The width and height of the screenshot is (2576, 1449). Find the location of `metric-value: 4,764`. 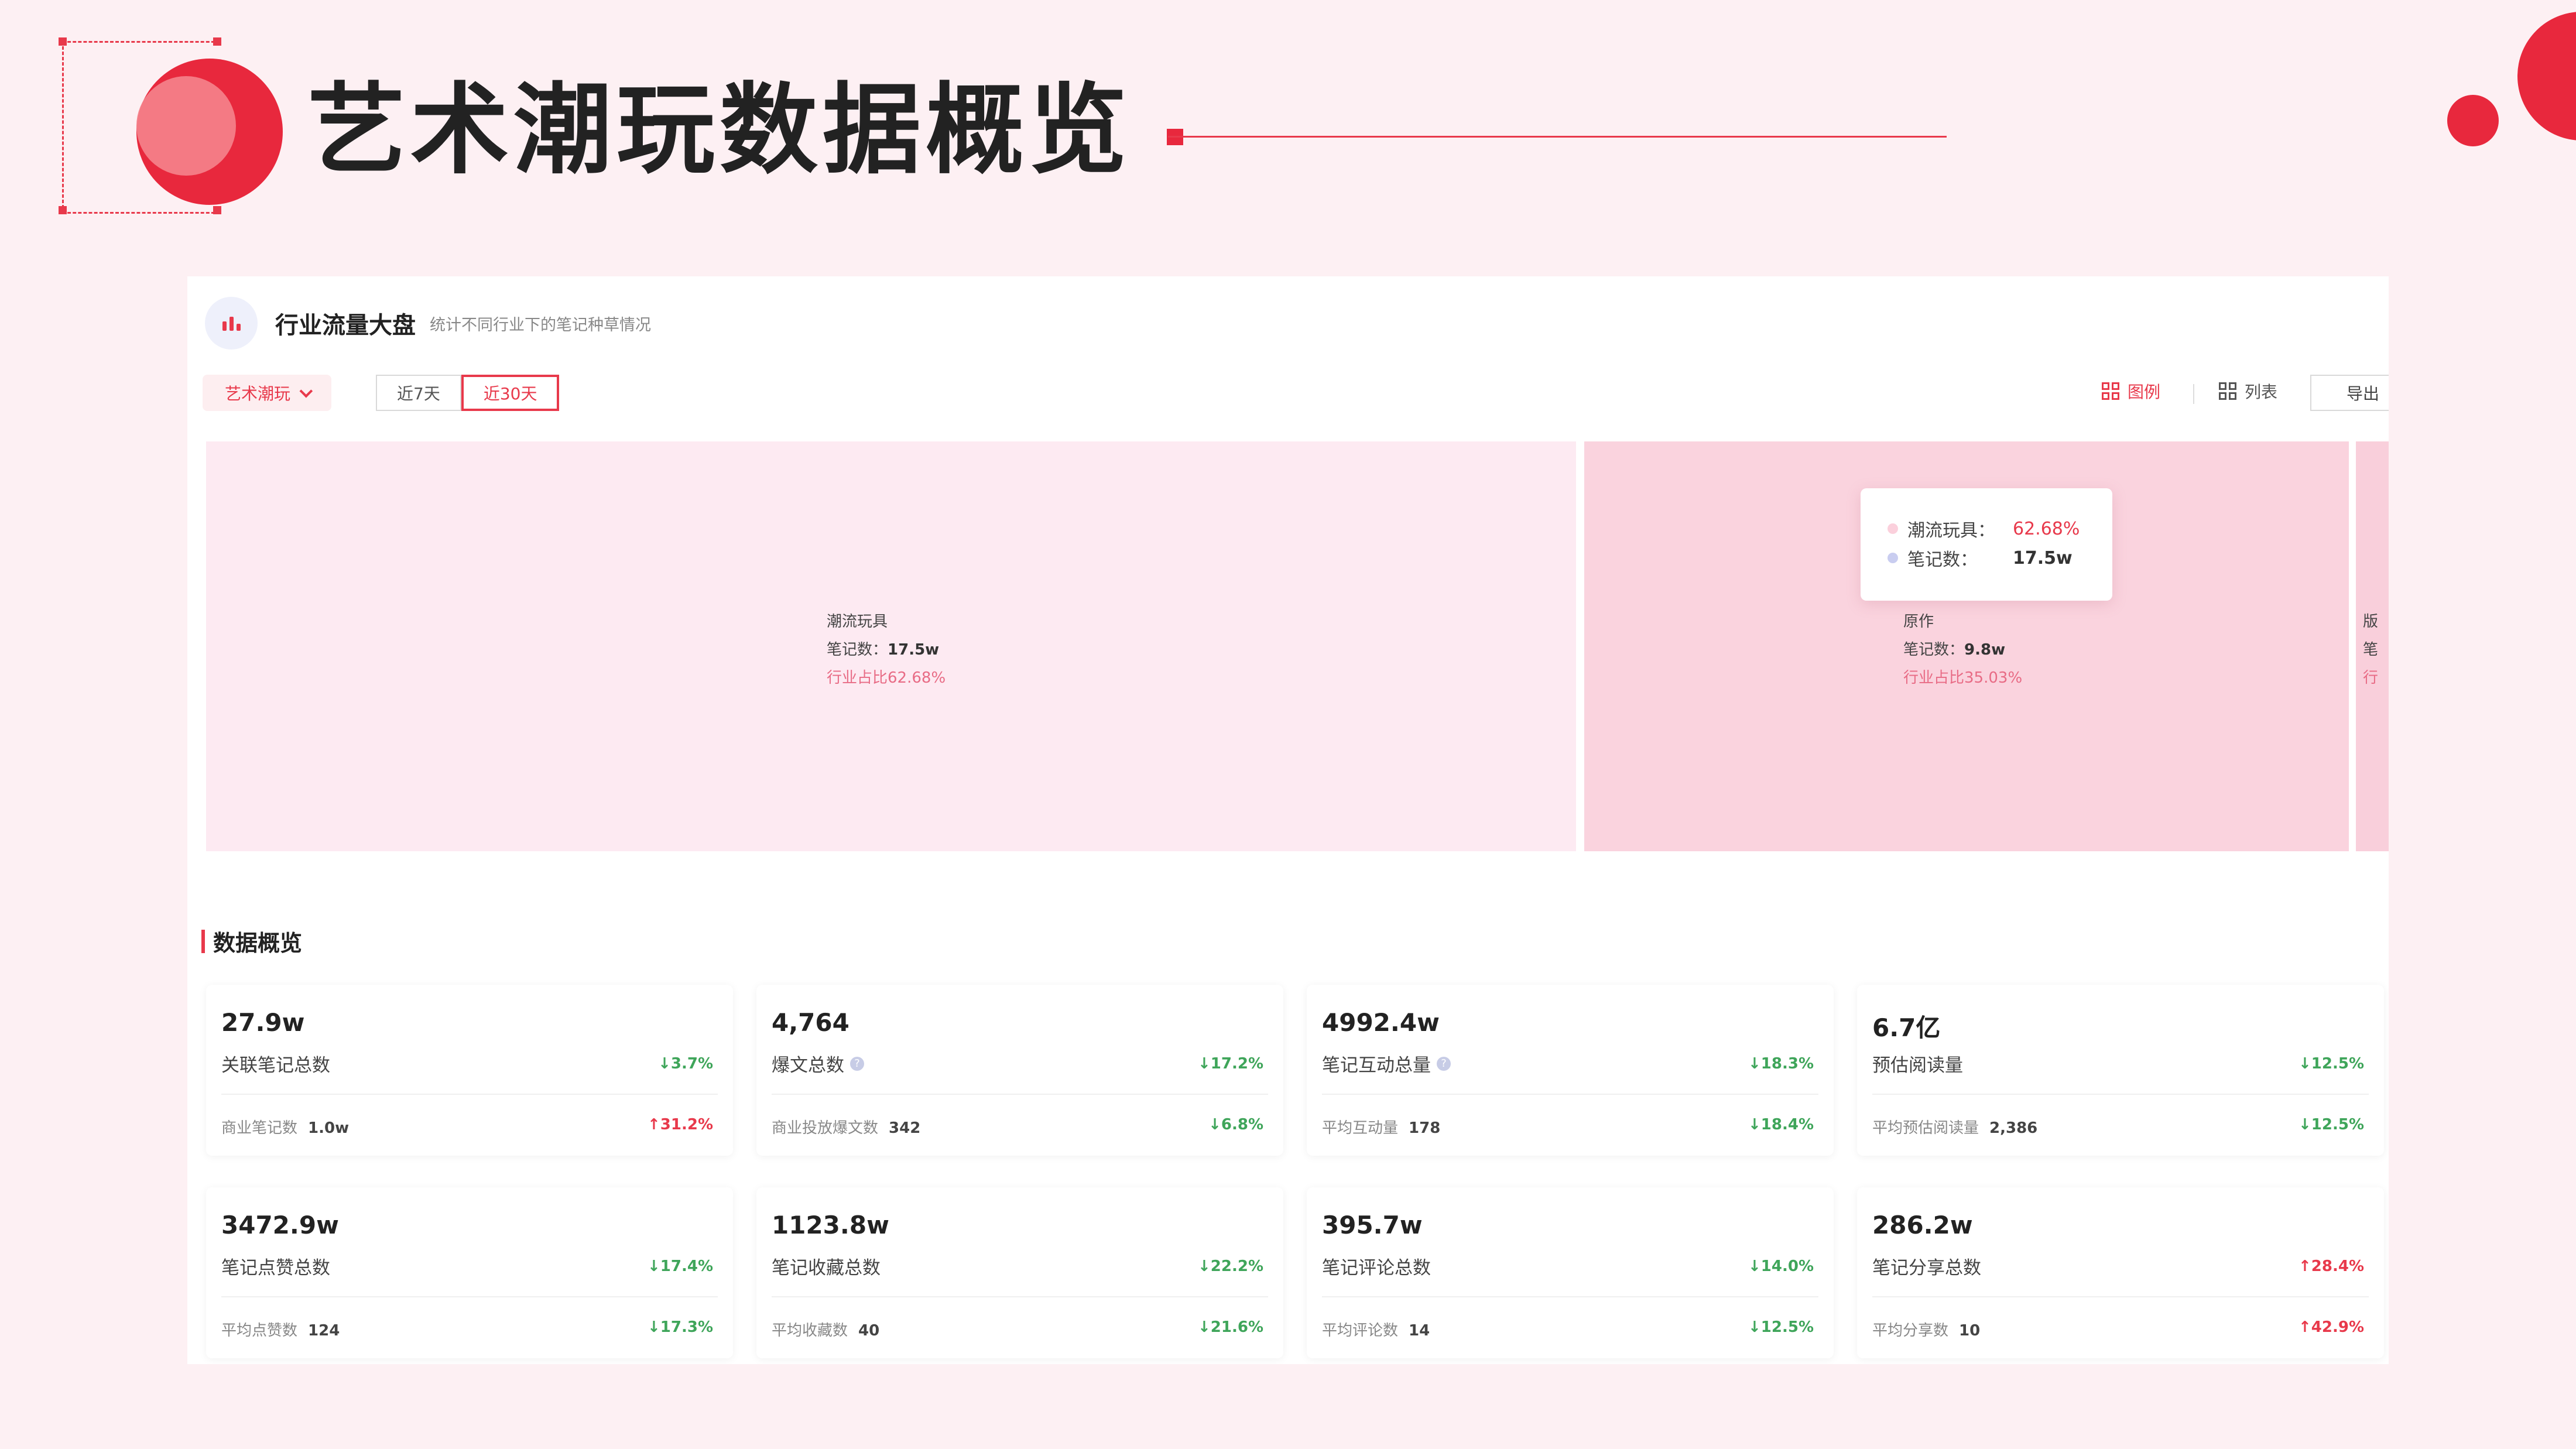

metric-value: 4,764 is located at coordinates (810, 1022).